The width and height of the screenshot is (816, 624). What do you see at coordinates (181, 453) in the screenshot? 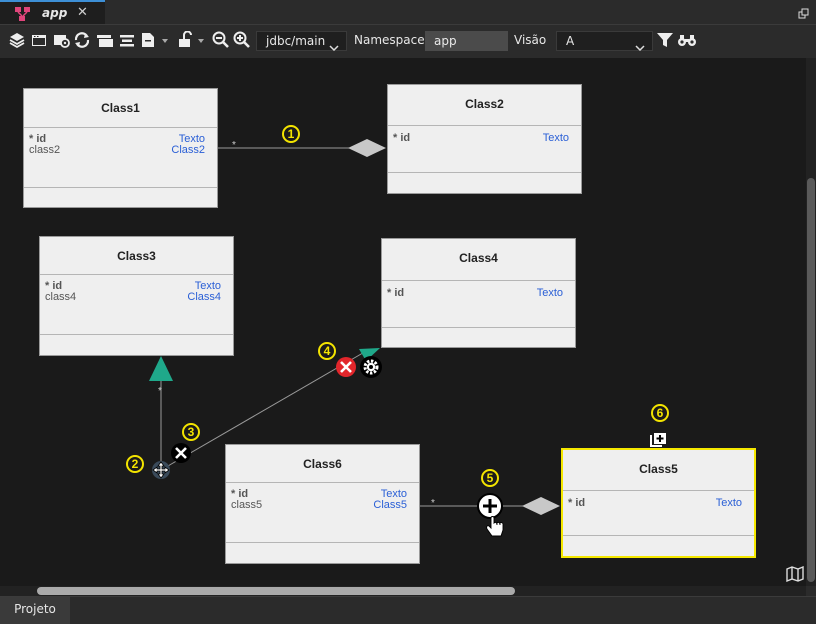
I see `remove-point-icon` at bounding box center [181, 453].